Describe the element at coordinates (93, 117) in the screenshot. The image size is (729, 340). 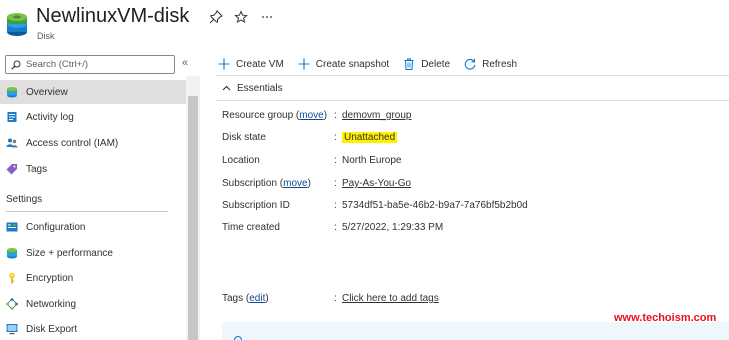
I see `sidebar-item-activity-log: Activity log` at that location.